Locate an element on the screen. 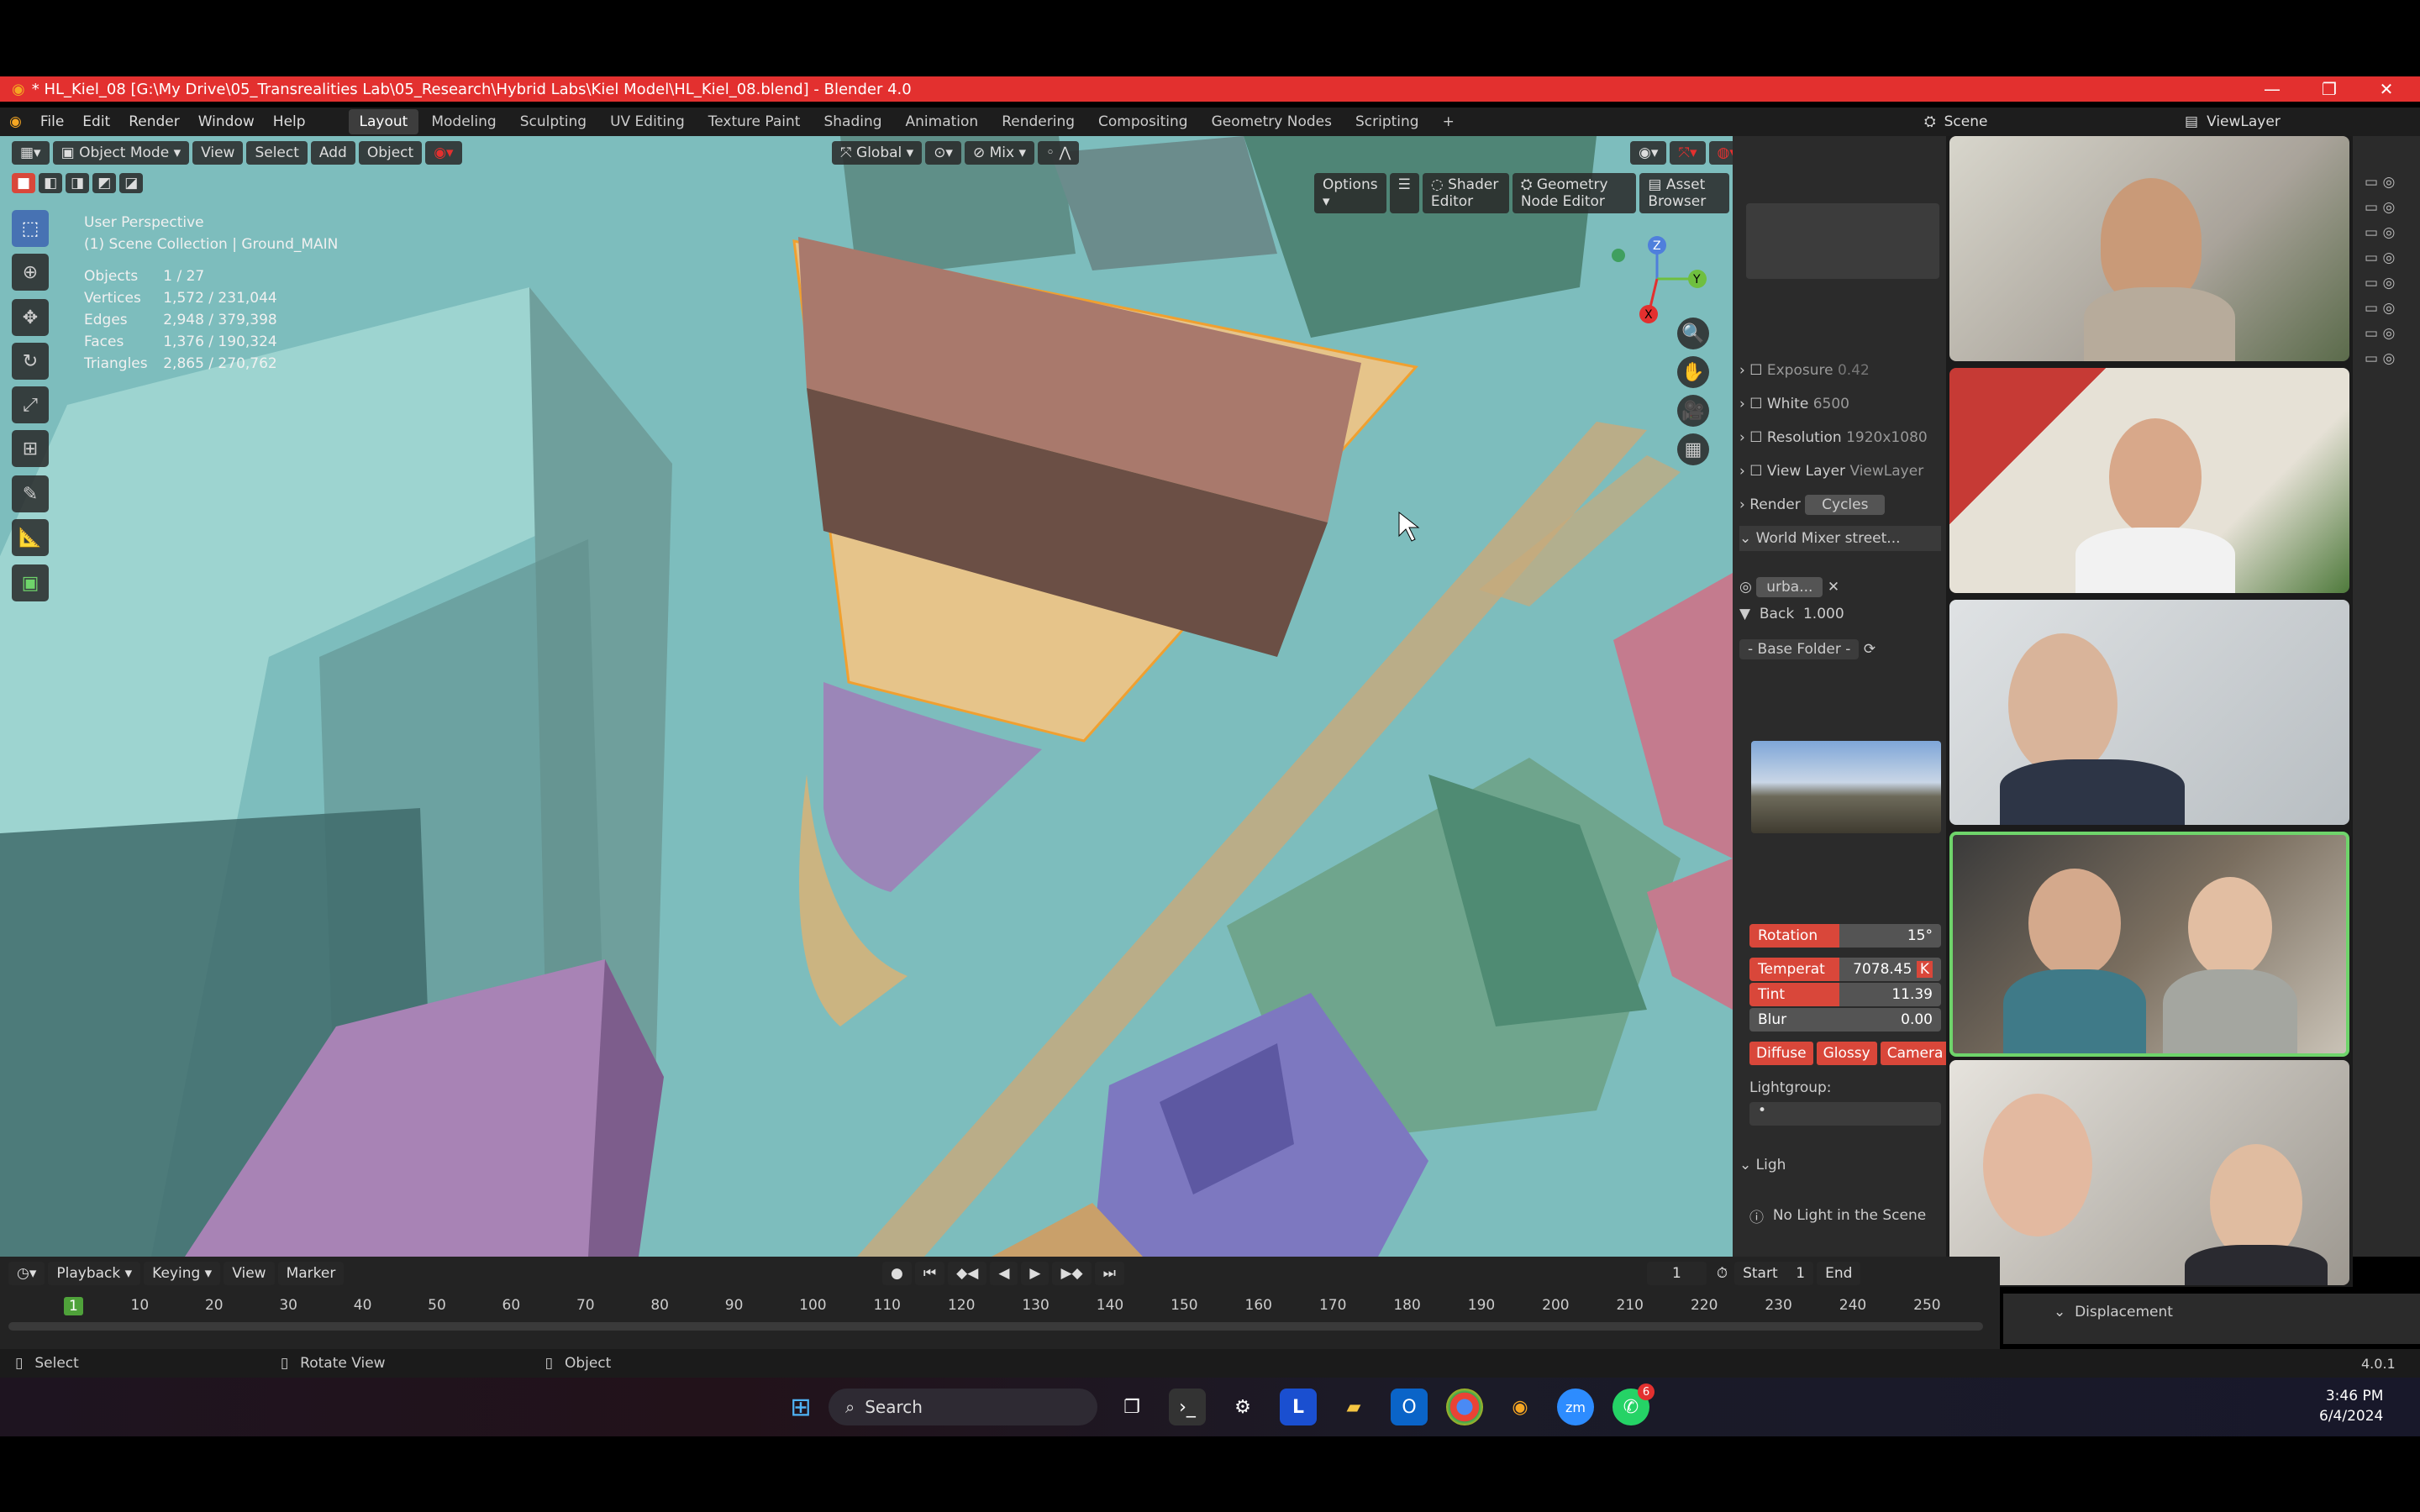  maximize-button: ❐ is located at coordinates (2329, 89).